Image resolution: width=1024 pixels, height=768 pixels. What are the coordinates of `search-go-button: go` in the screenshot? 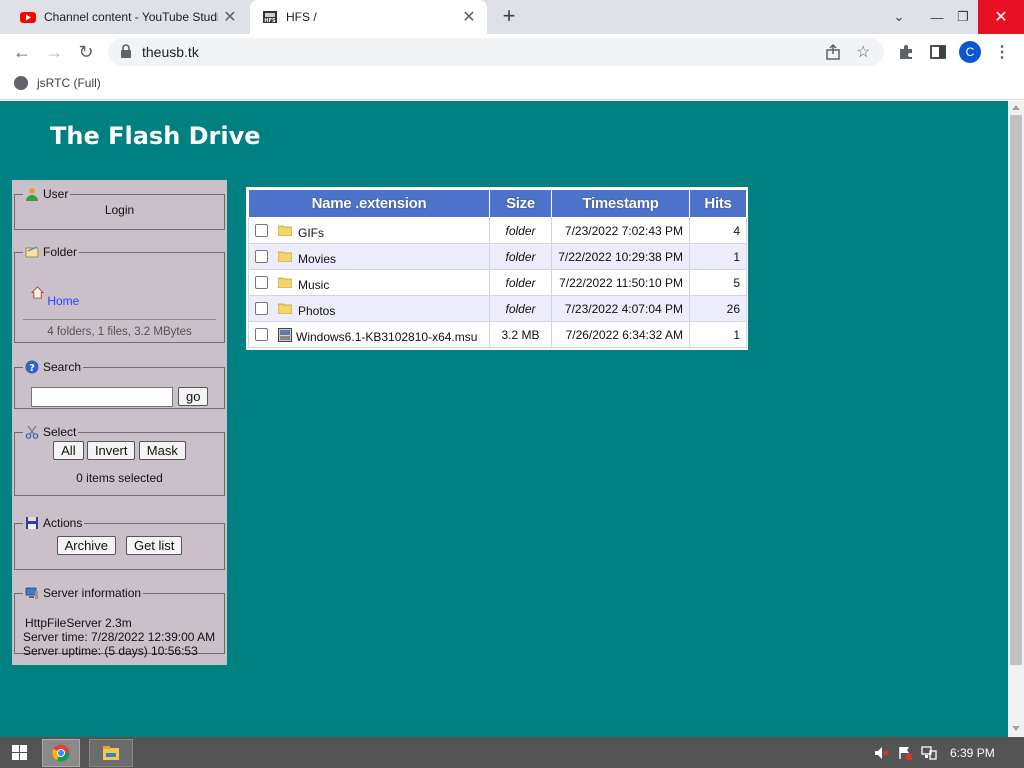 It's located at (193, 396).